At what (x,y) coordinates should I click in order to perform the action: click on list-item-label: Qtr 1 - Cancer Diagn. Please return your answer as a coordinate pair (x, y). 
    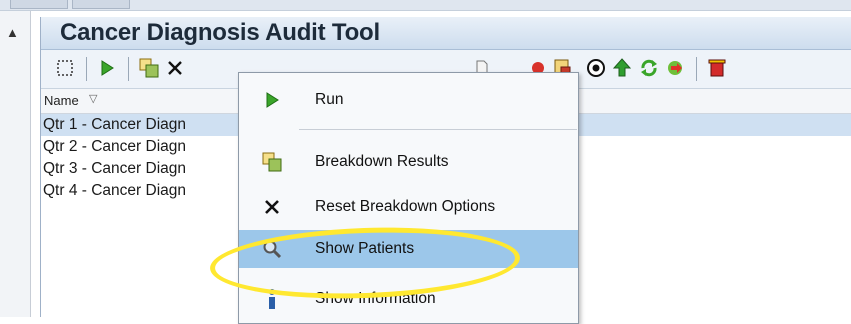
    Looking at the image, I should click on (114, 124).